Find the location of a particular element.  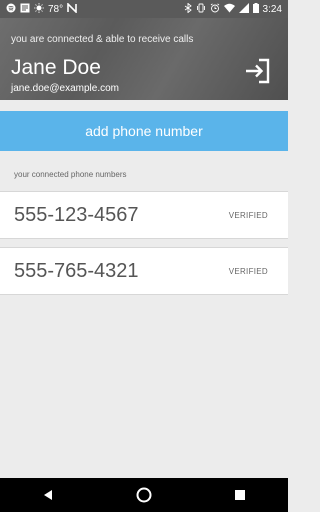

signal-icon is located at coordinates (243, 9).